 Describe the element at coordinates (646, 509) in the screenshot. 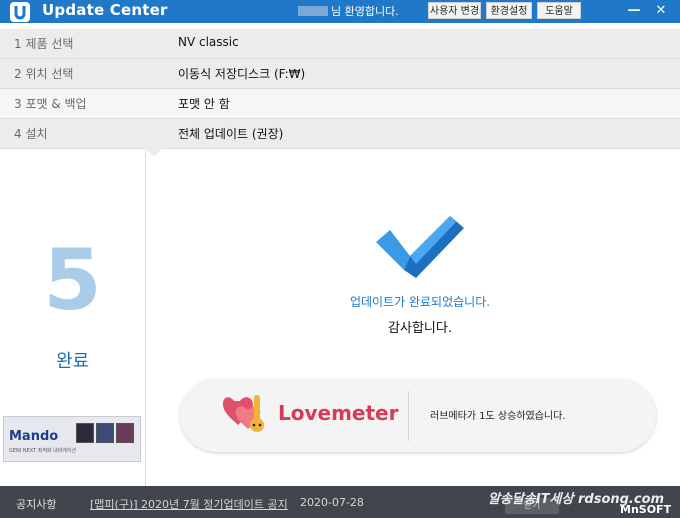

I see `brand-logo: MnSOFT` at that location.